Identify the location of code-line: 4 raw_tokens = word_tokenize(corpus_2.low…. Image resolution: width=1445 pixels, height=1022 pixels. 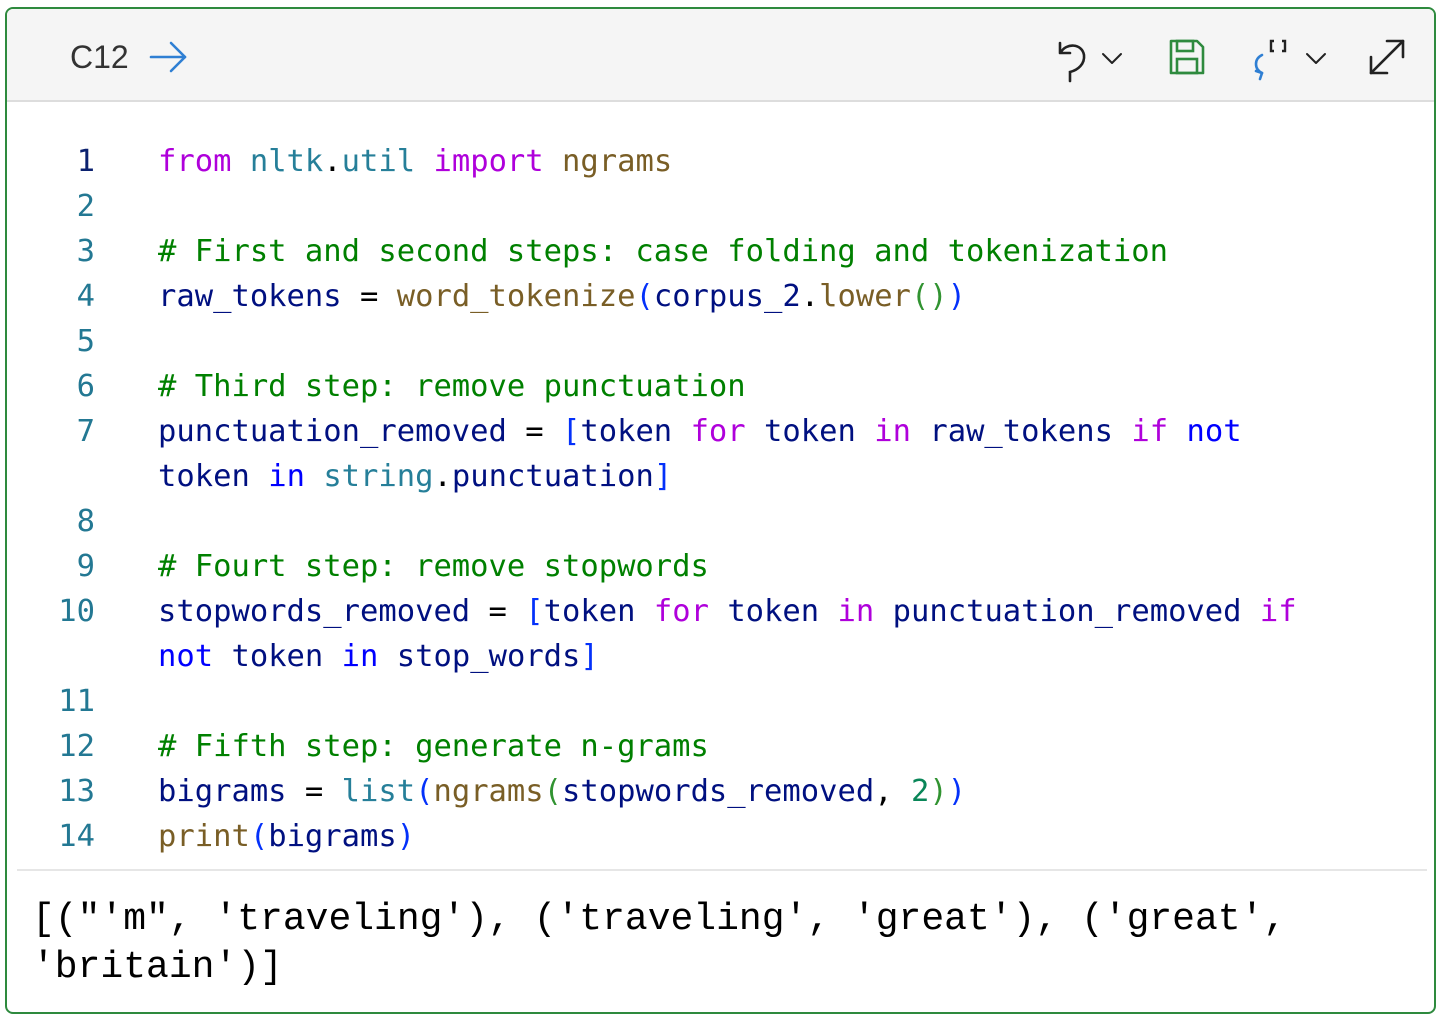
(720, 296).